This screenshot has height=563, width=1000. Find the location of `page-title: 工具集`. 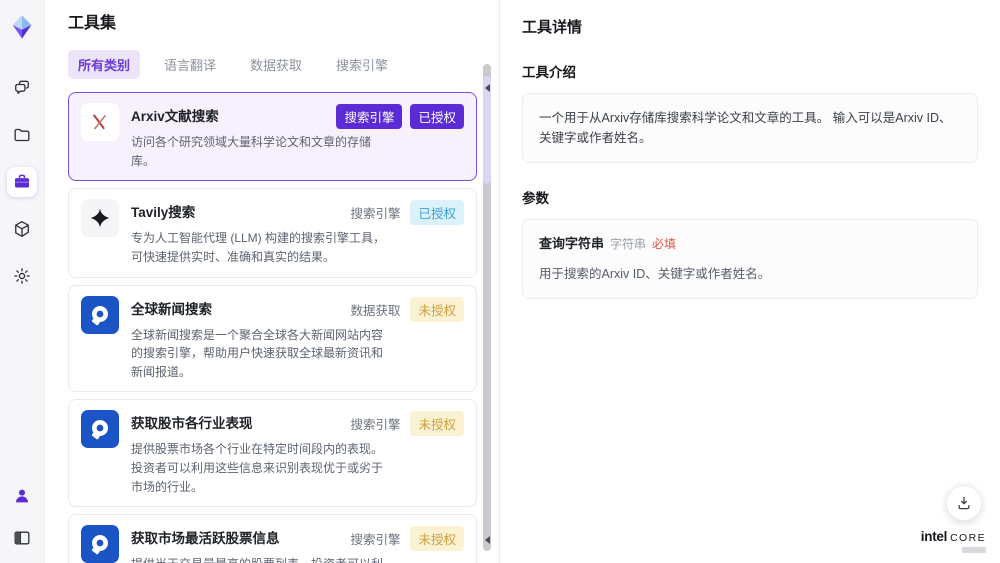

page-title: 工具集 is located at coordinates (92, 23).